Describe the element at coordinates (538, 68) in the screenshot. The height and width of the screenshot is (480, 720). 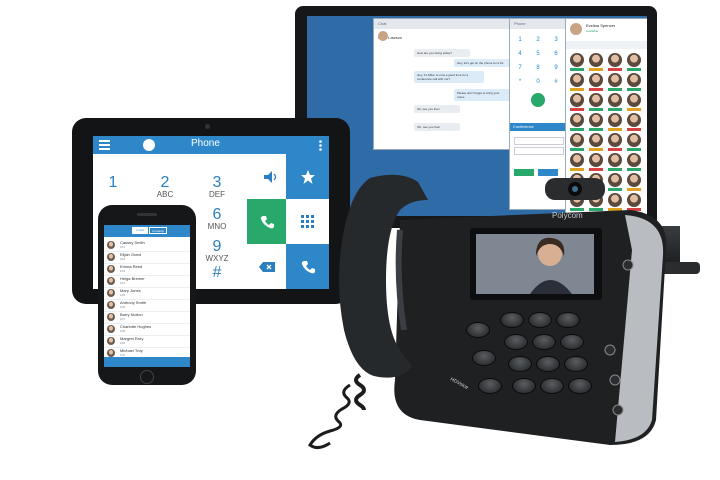
I see `dial-key: 8` at that location.